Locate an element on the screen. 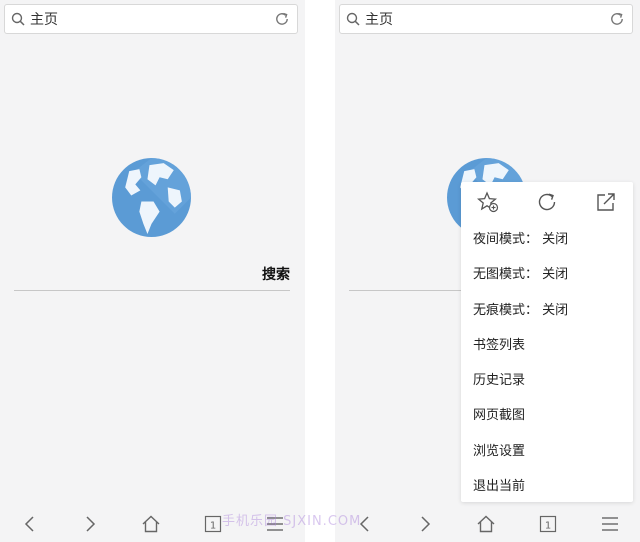 This screenshot has height=542, width=640. globe-icon is located at coordinates (151, 197).